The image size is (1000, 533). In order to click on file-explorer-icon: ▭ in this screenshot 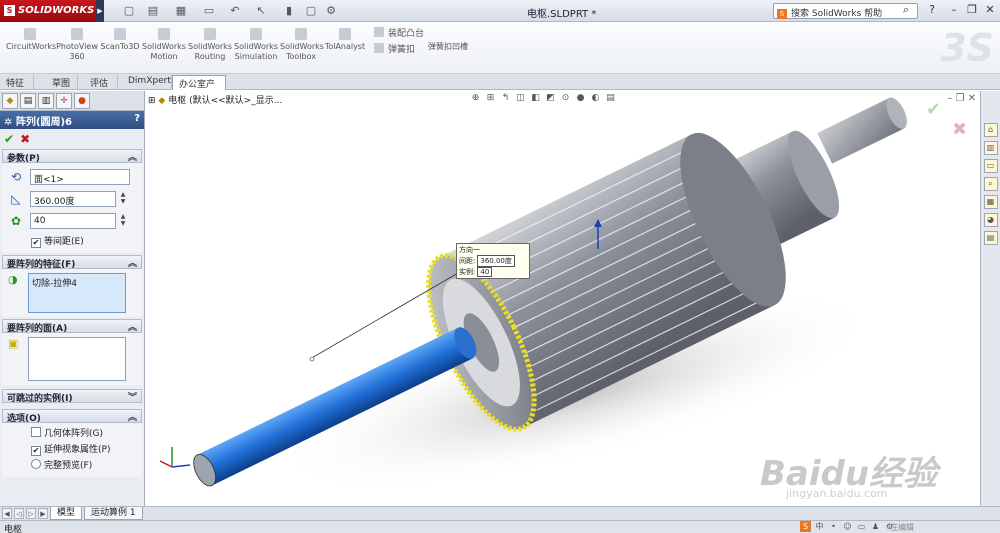, I will do `click(990, 166)`.